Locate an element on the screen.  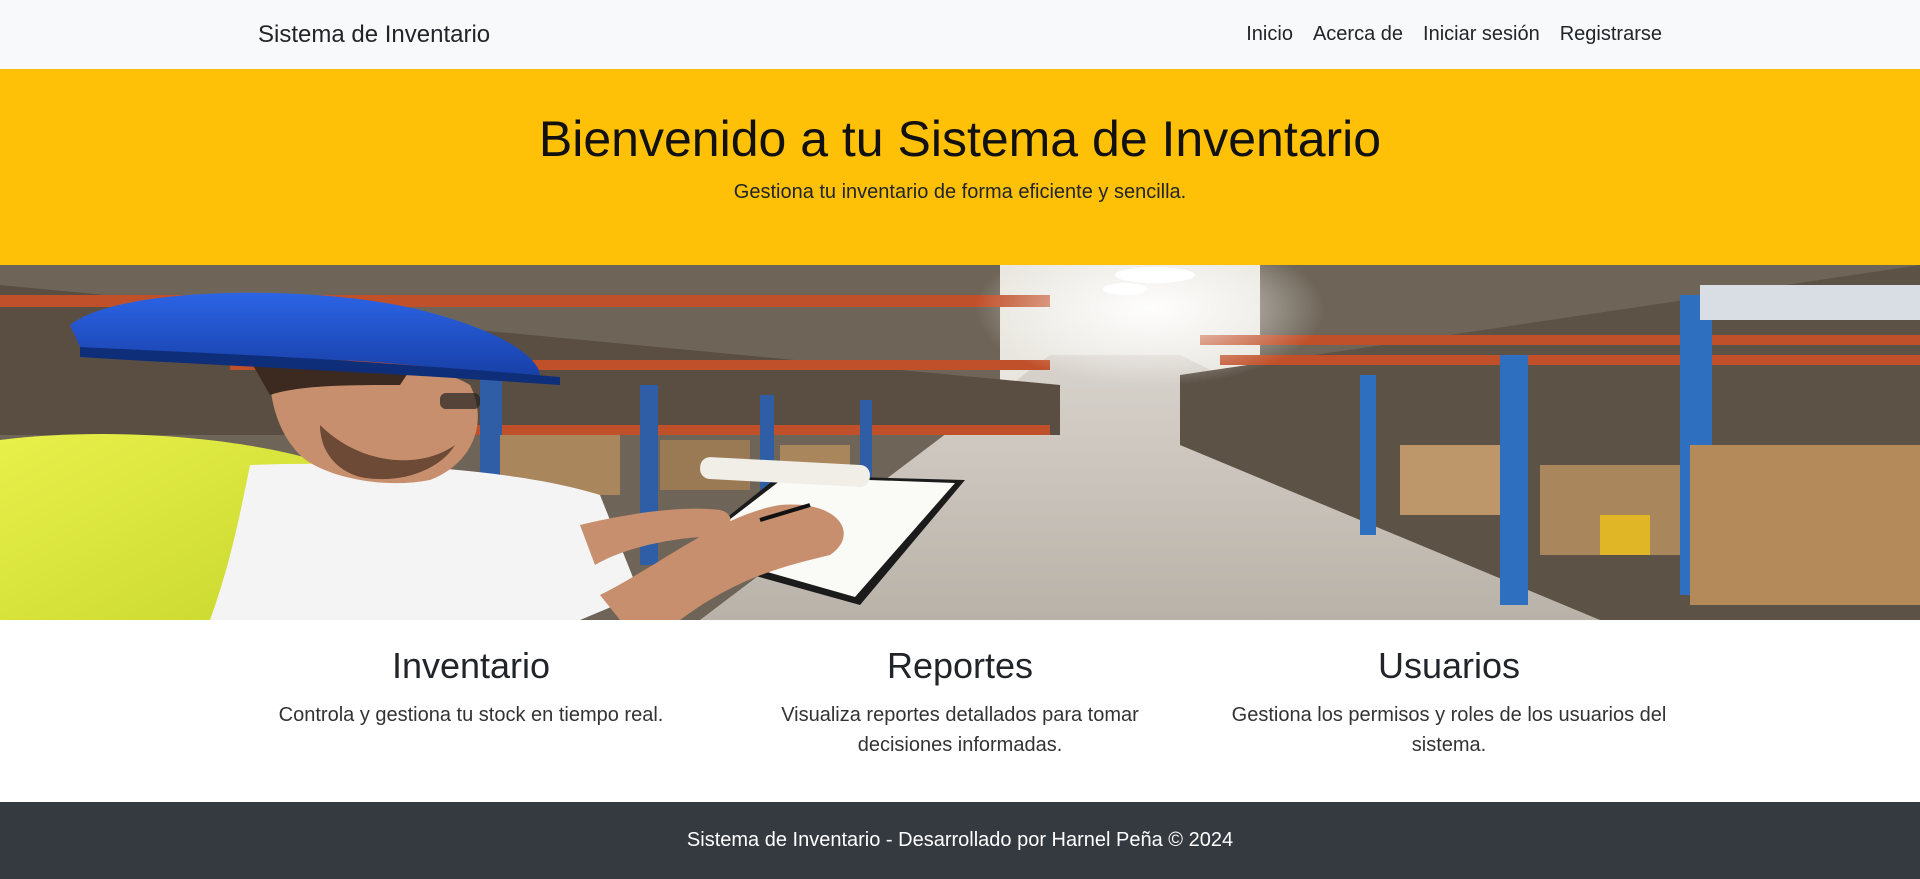
hero-title: Bienvenido a tu Sistema de Inventario is located at coordinates (960, 139).